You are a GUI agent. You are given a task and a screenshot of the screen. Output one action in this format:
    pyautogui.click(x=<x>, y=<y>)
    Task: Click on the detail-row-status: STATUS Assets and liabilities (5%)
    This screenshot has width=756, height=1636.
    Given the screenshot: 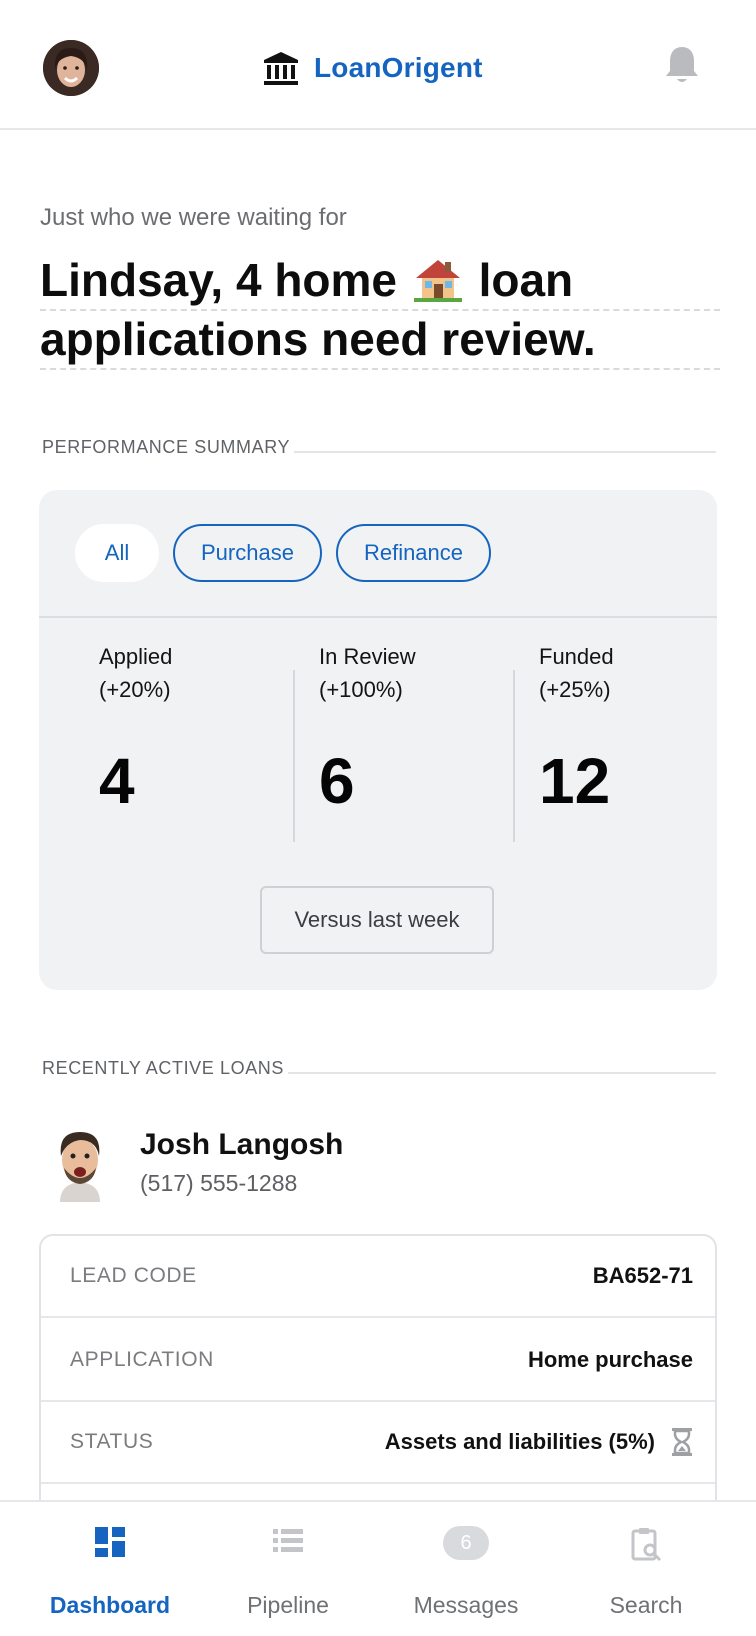 What is the action you would take?
    pyautogui.click(x=378, y=1443)
    